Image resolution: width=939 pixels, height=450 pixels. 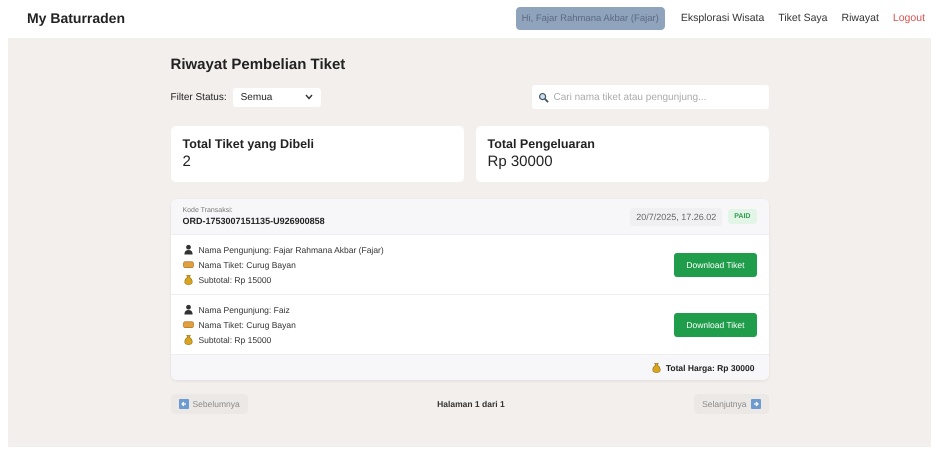 What do you see at coordinates (542, 144) in the screenshot?
I see `stat-label: Total Pengeluaran` at bounding box center [542, 144].